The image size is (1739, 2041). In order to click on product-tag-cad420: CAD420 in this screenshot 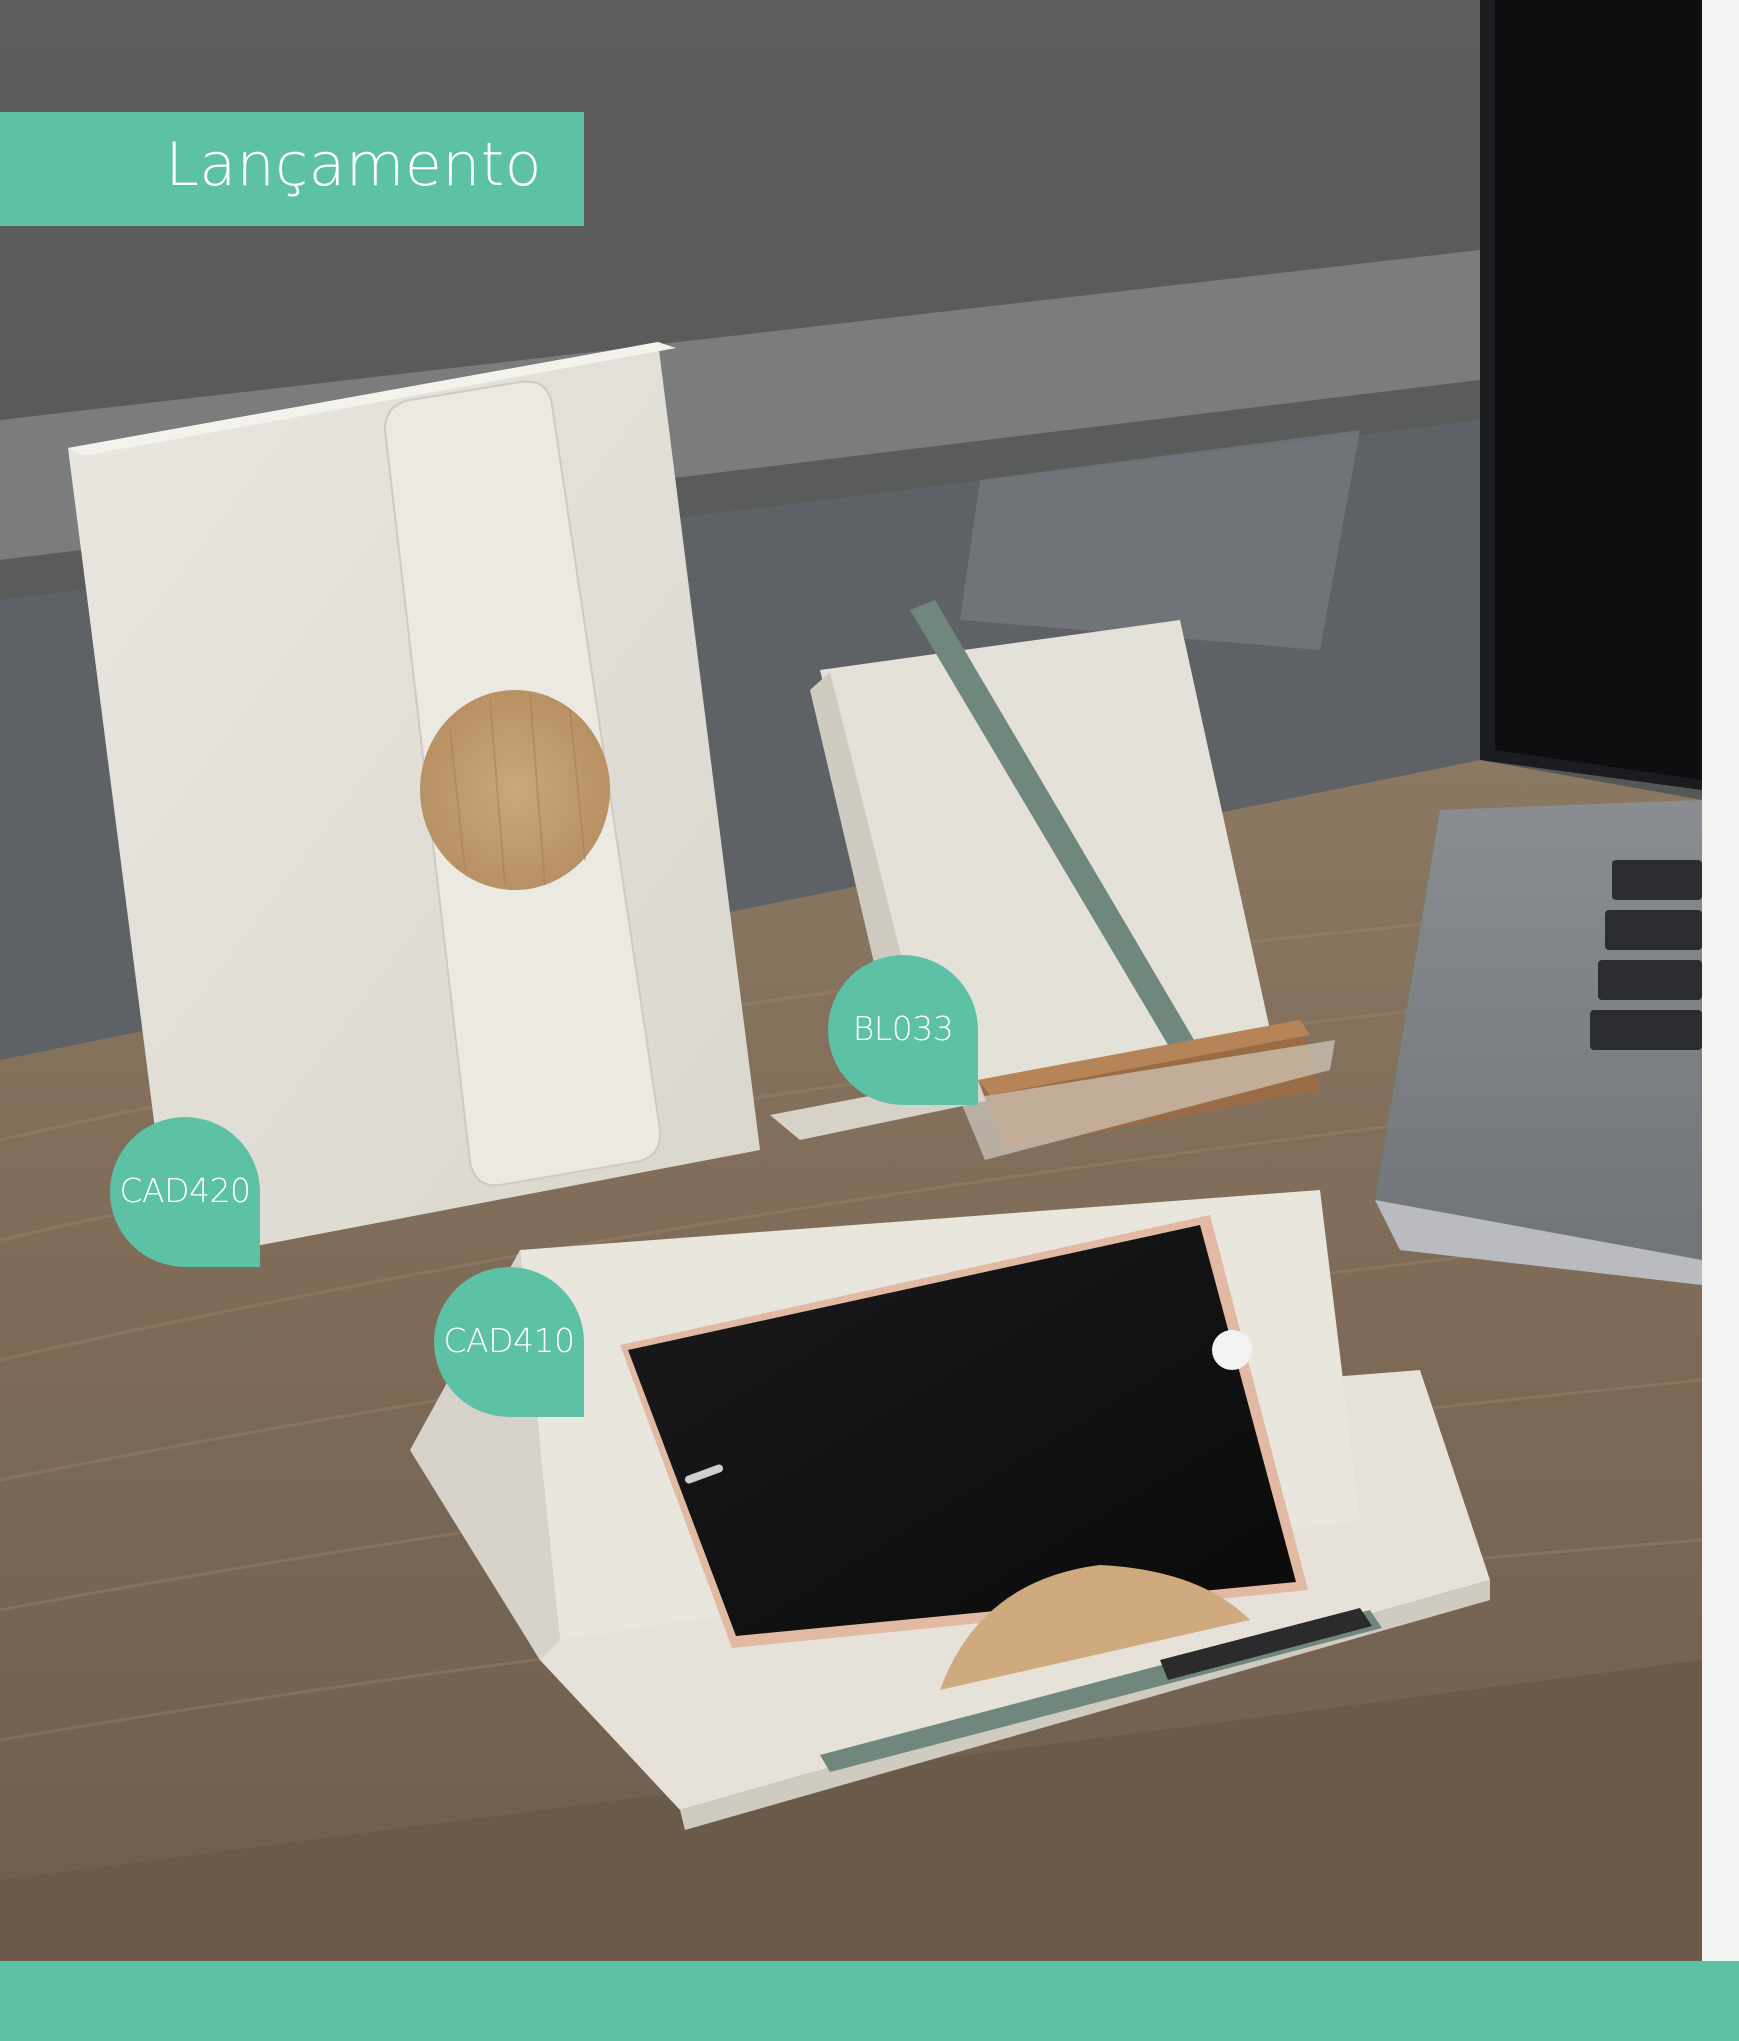, I will do `click(185, 1192)`.